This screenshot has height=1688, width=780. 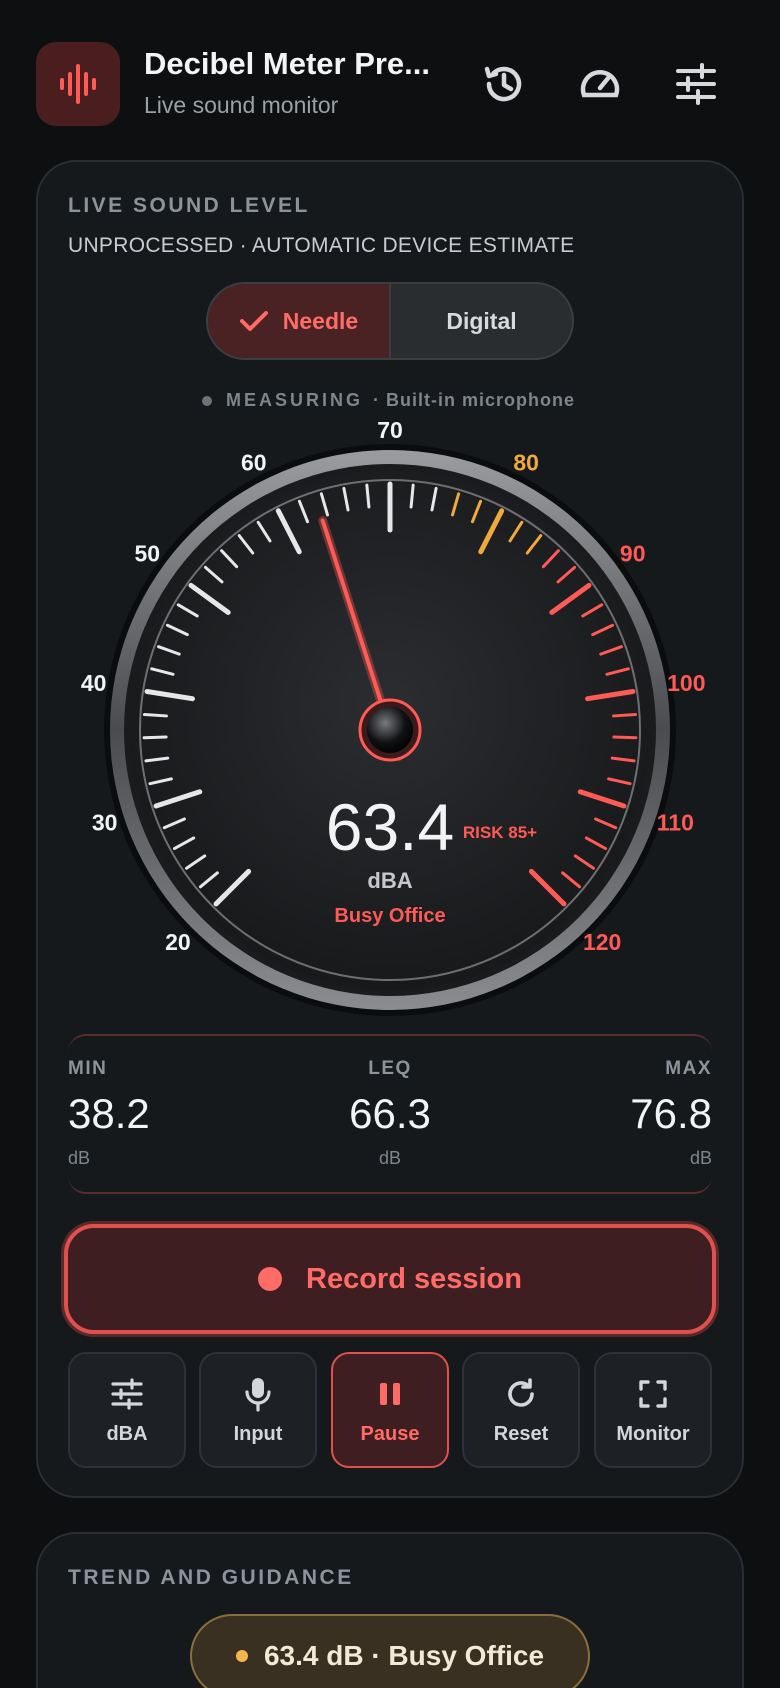 What do you see at coordinates (390, 1068) in the screenshot?
I see `stat-leq-label: LEQ` at bounding box center [390, 1068].